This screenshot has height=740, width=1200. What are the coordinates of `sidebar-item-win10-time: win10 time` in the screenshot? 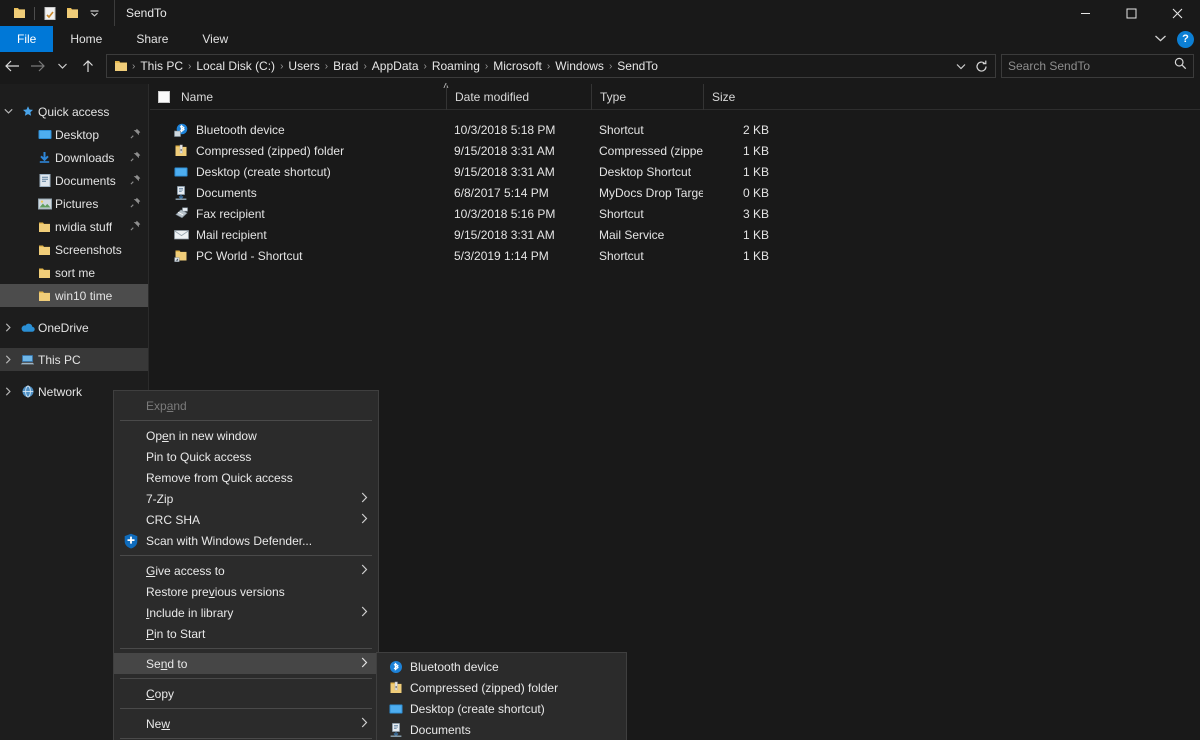 It's located at (74, 295).